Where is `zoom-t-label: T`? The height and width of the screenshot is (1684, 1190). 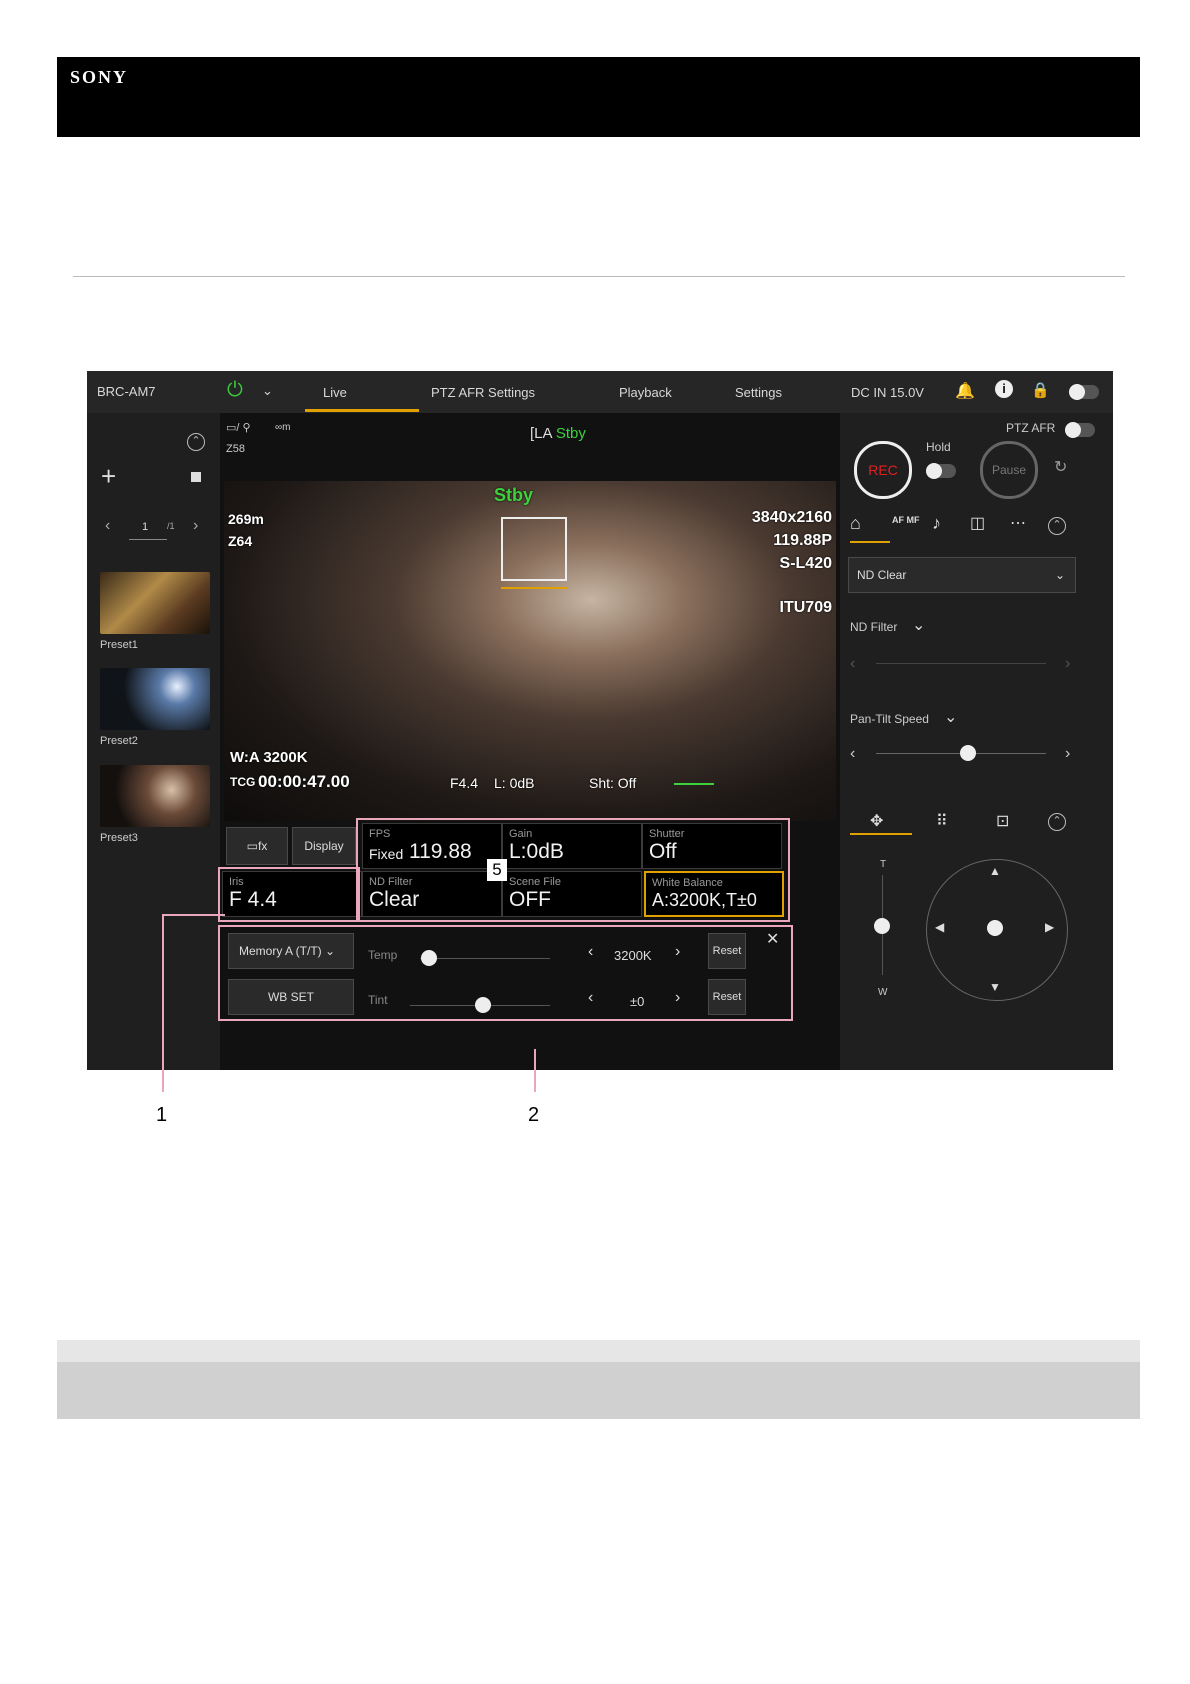 zoom-t-label: T is located at coordinates (883, 864).